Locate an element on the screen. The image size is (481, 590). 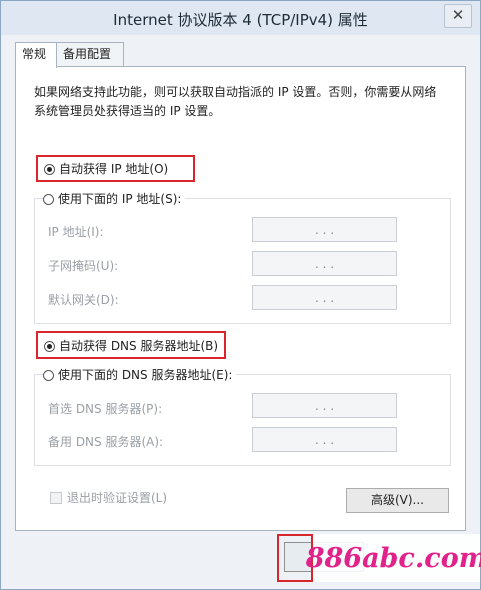
subnet-mask-value: . . . is located at coordinates (324, 263).